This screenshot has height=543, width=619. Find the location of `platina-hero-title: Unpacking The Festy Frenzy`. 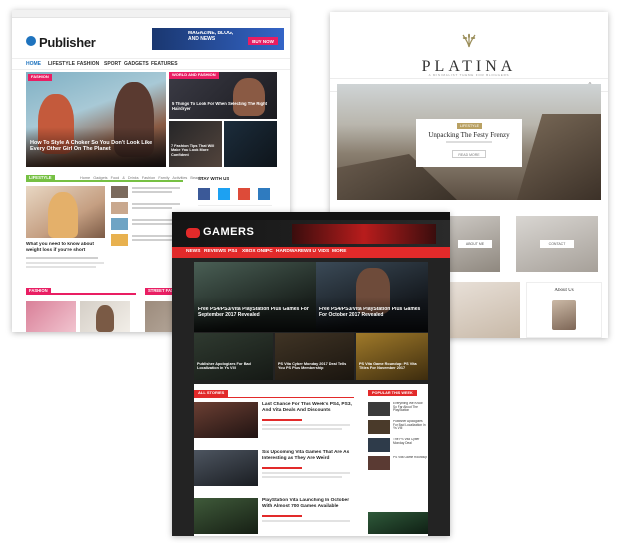

platina-hero-title: Unpacking The Festy Frenzy is located at coordinates (469, 135).